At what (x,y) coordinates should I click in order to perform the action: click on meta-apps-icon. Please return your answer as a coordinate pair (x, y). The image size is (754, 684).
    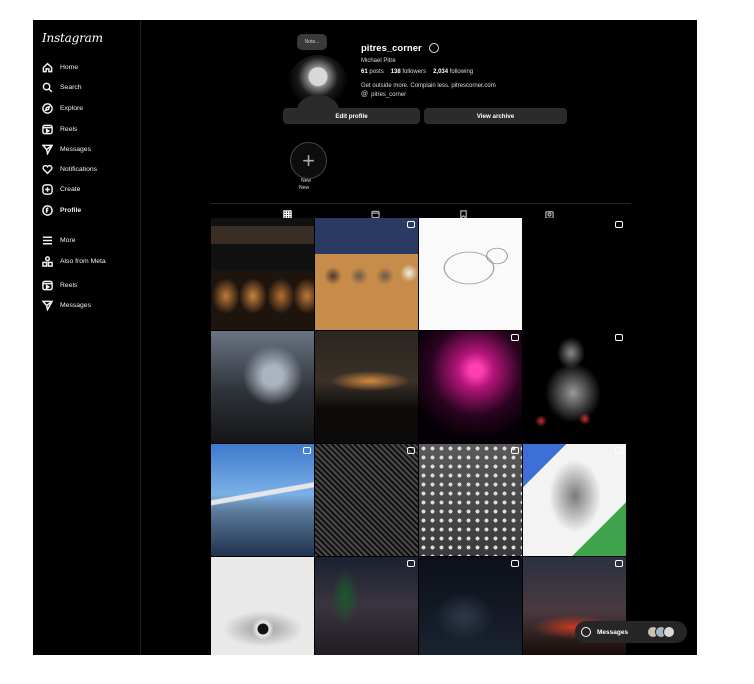
    Looking at the image, I should click on (47, 261).